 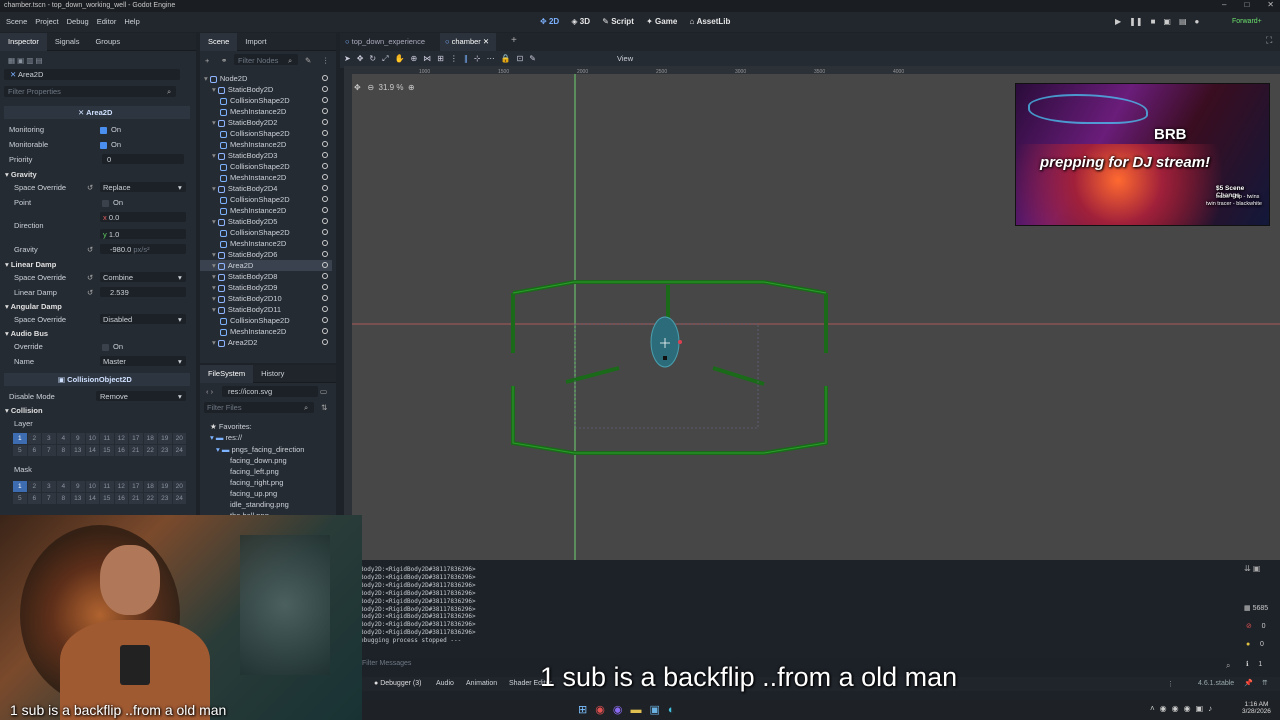 What do you see at coordinates (260, 449) in the screenshot?
I see `folder-pngs: ▾ ▬ pngs_facing_direction` at bounding box center [260, 449].